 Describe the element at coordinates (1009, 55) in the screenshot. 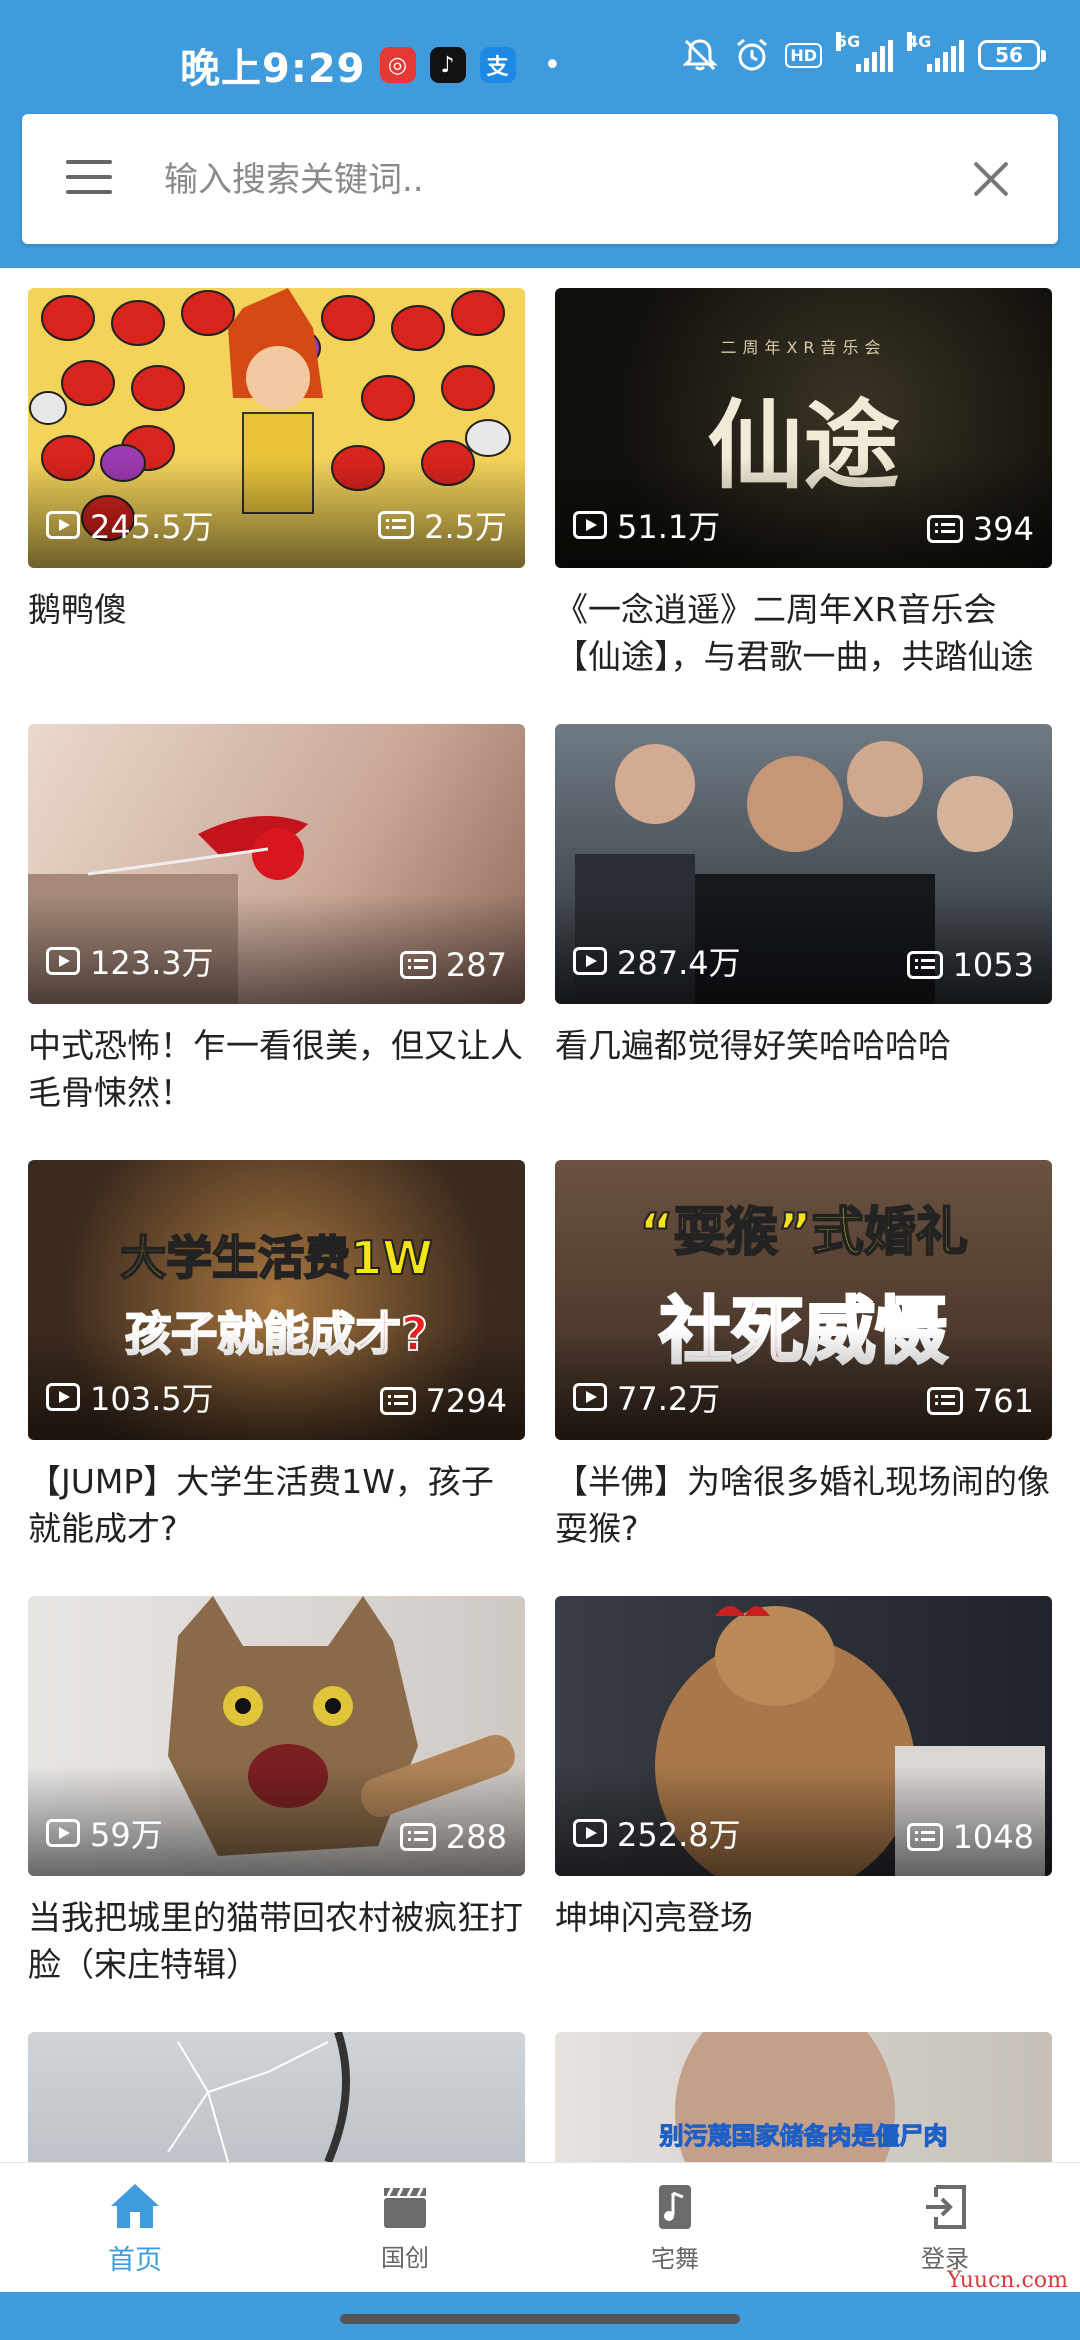

I see `battery-level: 56` at that location.